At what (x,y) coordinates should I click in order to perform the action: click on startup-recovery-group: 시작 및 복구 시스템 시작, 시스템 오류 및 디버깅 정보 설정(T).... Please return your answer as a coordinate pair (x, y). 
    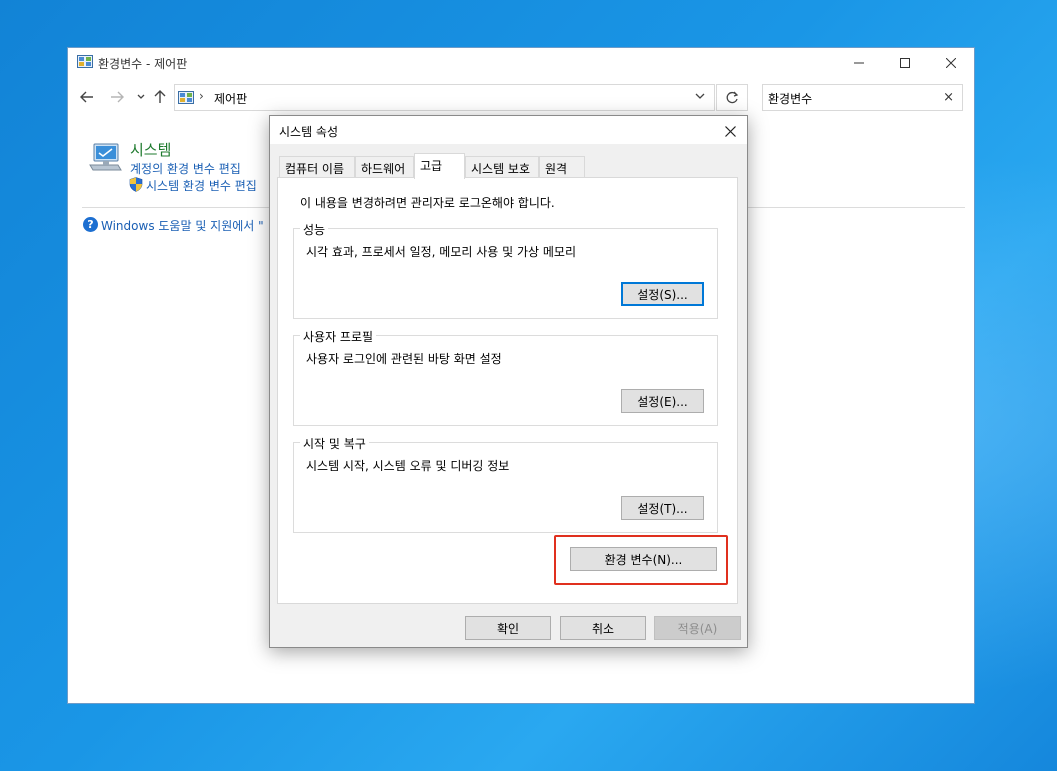
    Looking at the image, I should click on (505, 484).